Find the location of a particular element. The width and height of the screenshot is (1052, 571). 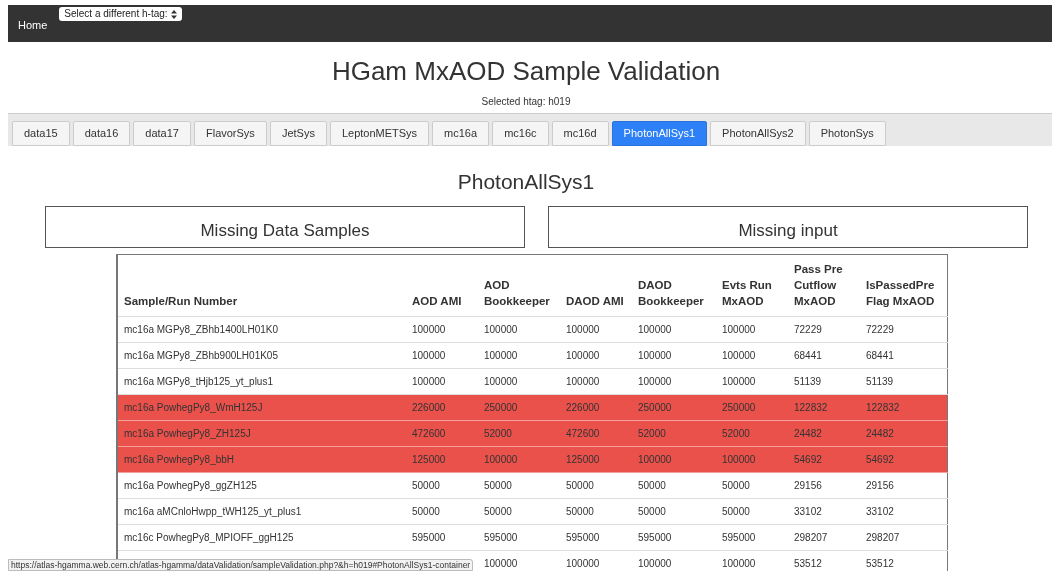

table-cell: 472600 is located at coordinates (596, 433).